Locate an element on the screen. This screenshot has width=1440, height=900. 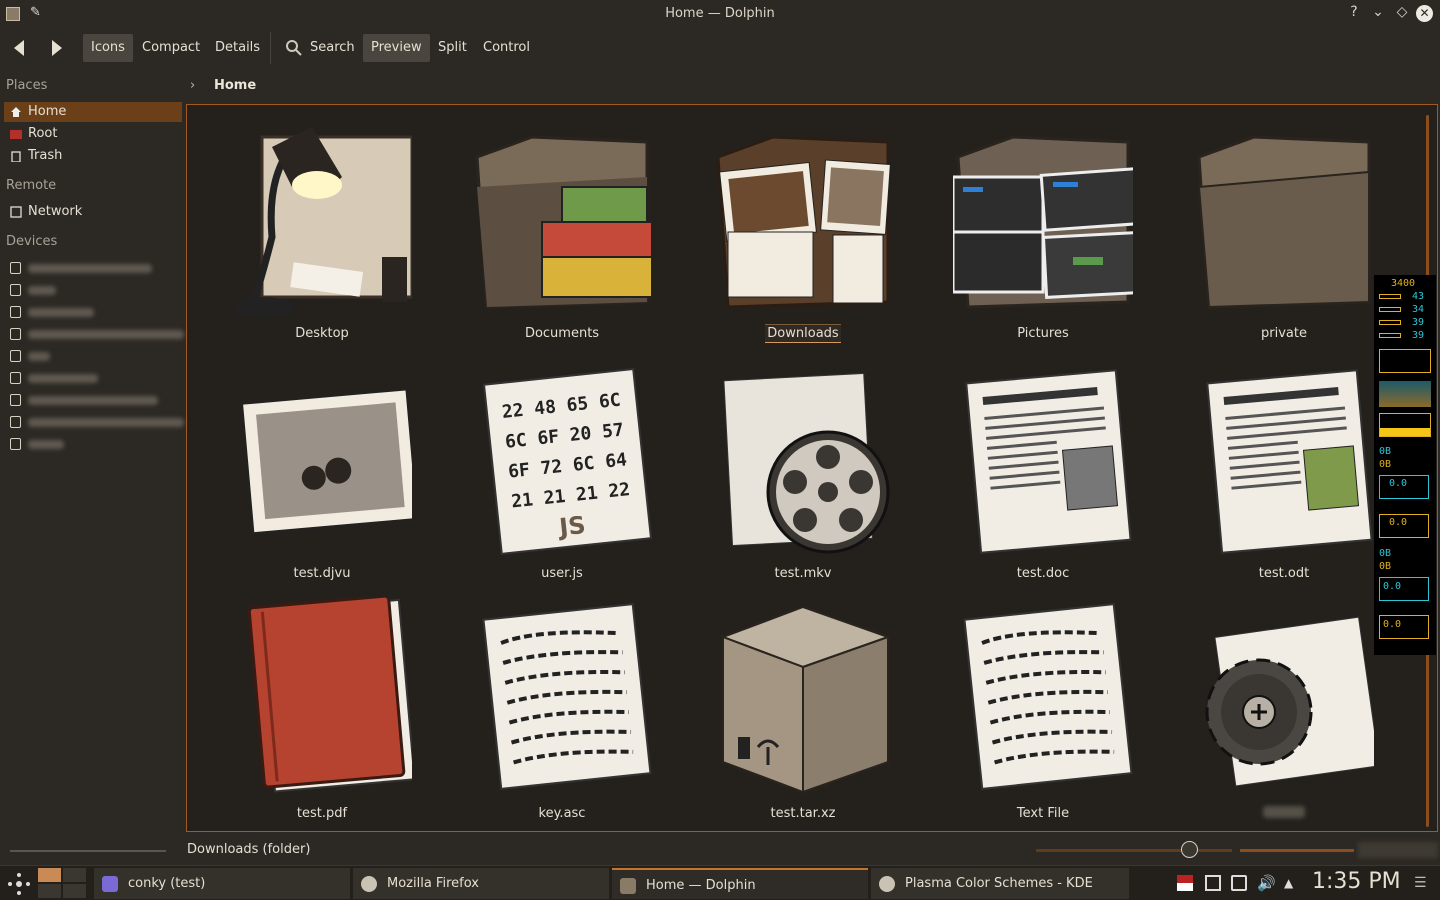
breadcrumb-chevron-icon: › is located at coordinates (192, 85).